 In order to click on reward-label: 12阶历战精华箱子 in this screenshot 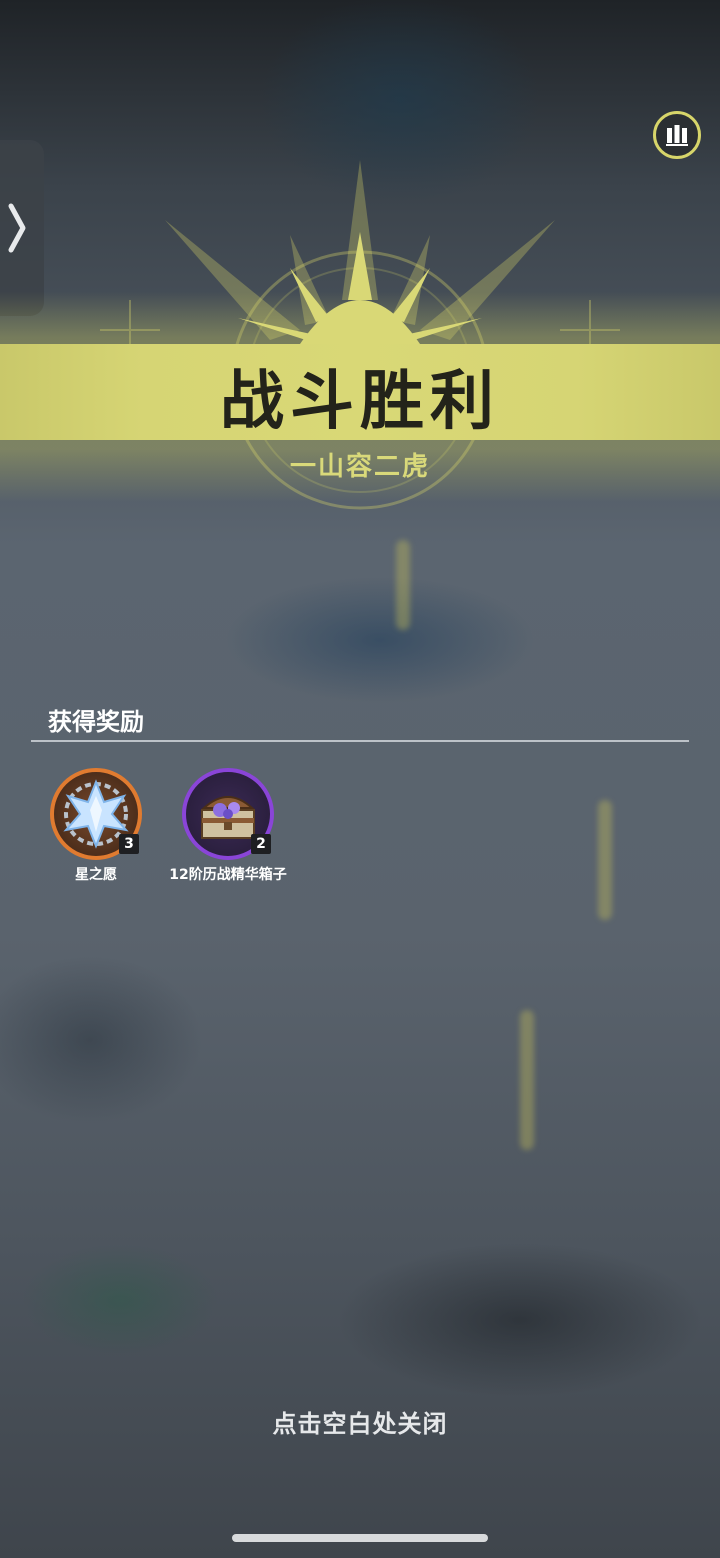, I will do `click(228, 875)`.